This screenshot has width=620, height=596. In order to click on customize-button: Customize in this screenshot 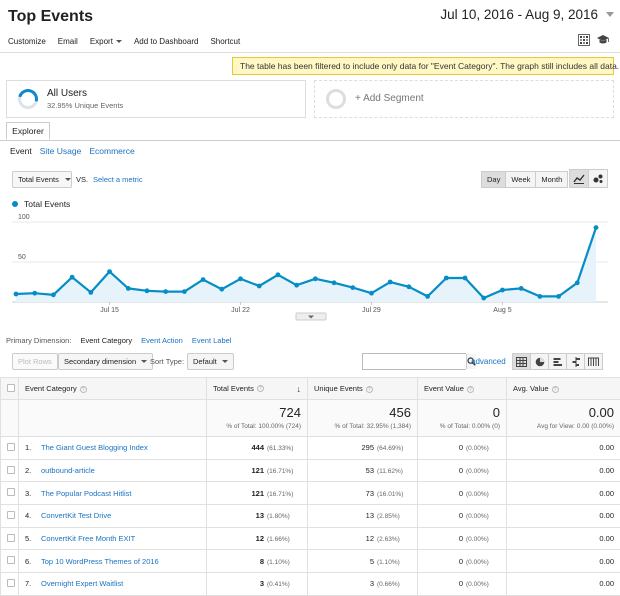, I will do `click(27, 41)`.